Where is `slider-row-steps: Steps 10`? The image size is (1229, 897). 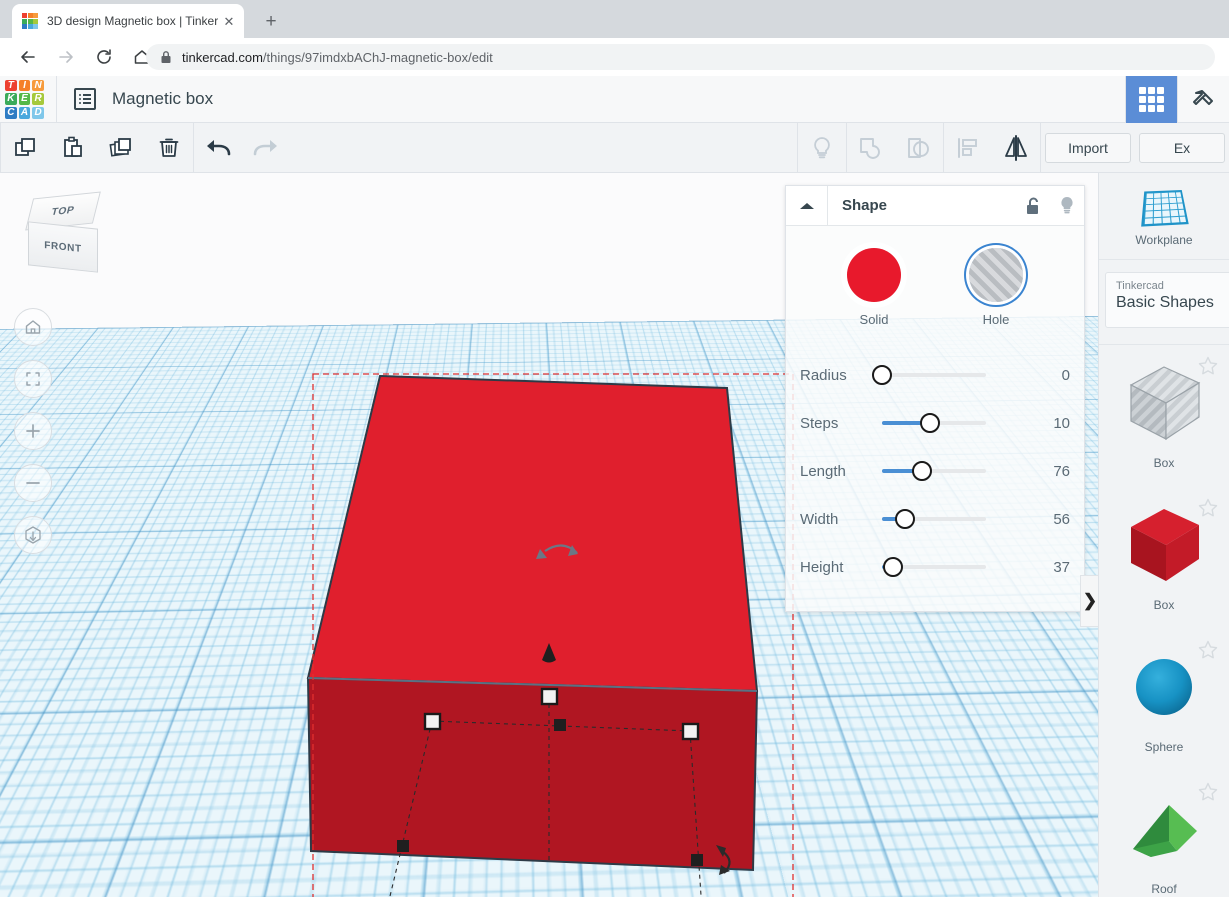 slider-row-steps: Steps 10 is located at coordinates (935, 423).